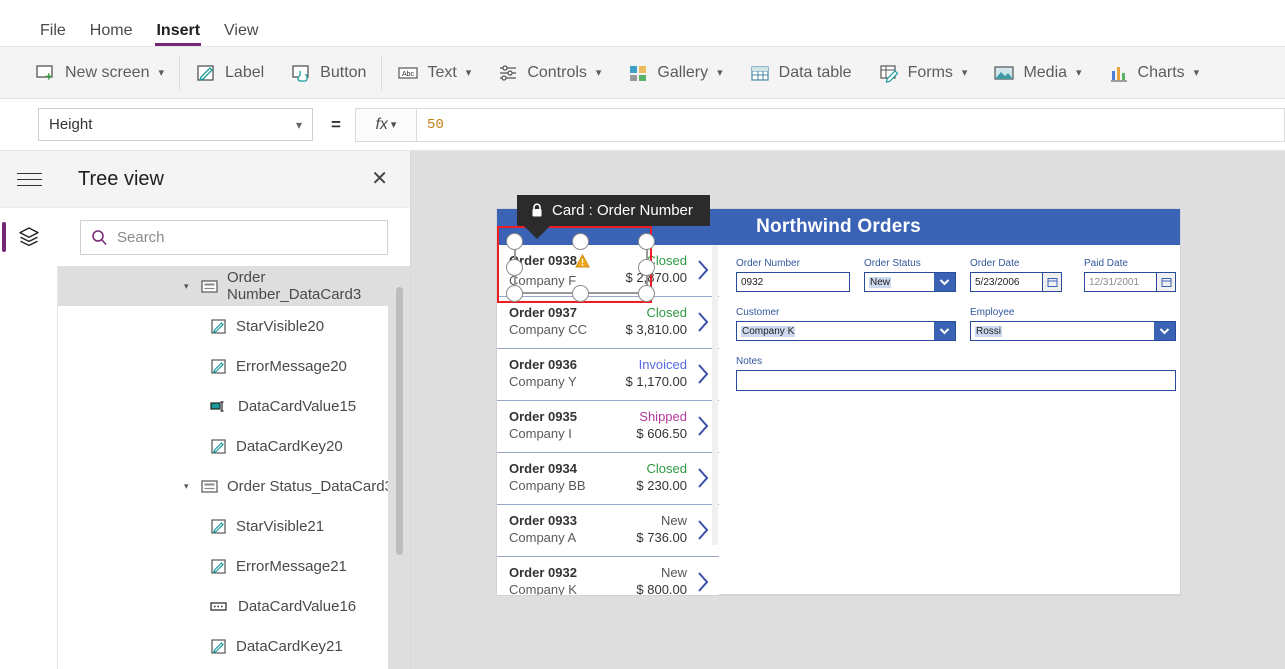 The height and width of the screenshot is (669, 1285). Describe the element at coordinates (543, 588) in the screenshot. I see `gallery-item-company: Company K` at that location.